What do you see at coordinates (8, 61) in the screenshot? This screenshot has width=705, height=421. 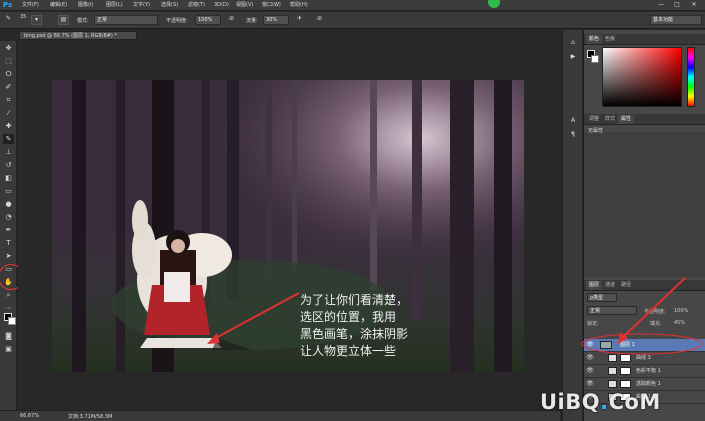 I see `marquee-icon: ⬚` at bounding box center [8, 61].